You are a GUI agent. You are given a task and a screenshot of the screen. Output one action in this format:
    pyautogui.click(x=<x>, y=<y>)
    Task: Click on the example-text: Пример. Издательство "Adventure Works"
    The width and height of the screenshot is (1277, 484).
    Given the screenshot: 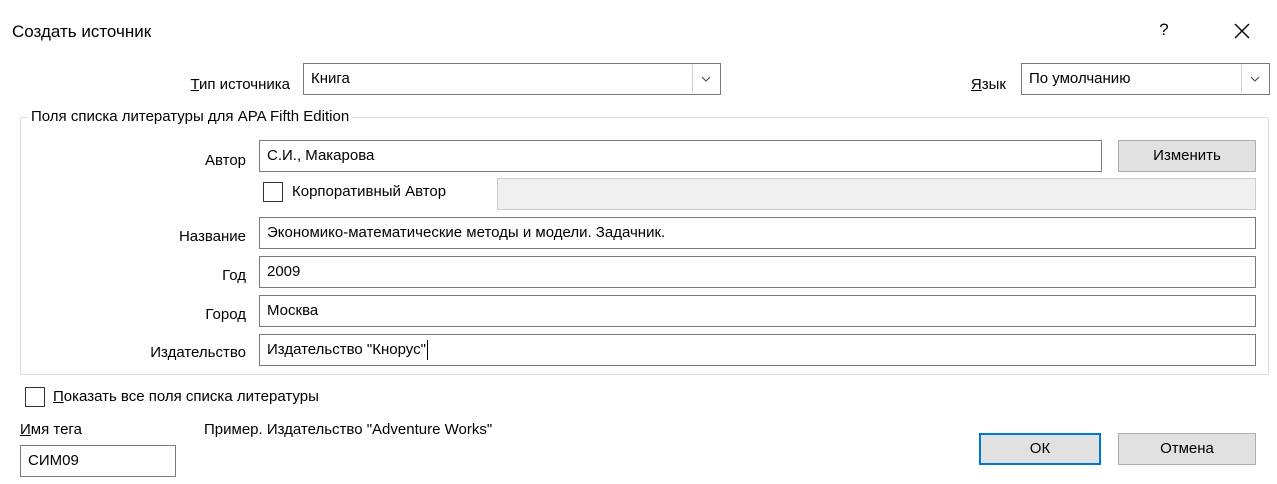 What is the action you would take?
    pyautogui.click(x=348, y=429)
    